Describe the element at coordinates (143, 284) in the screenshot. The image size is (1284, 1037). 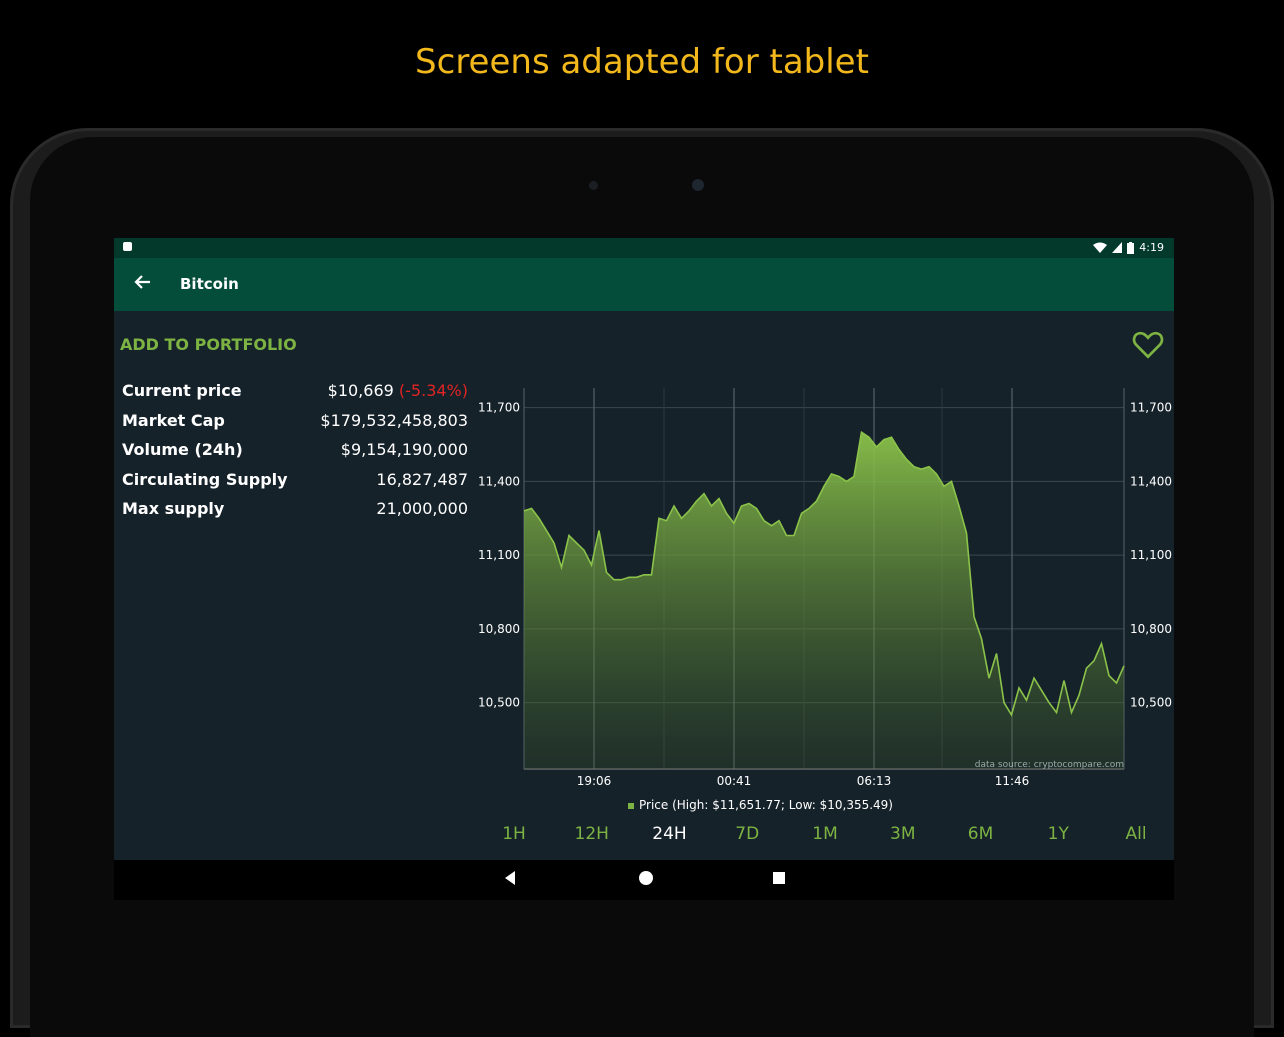
I see `back-arrow-icon` at that location.